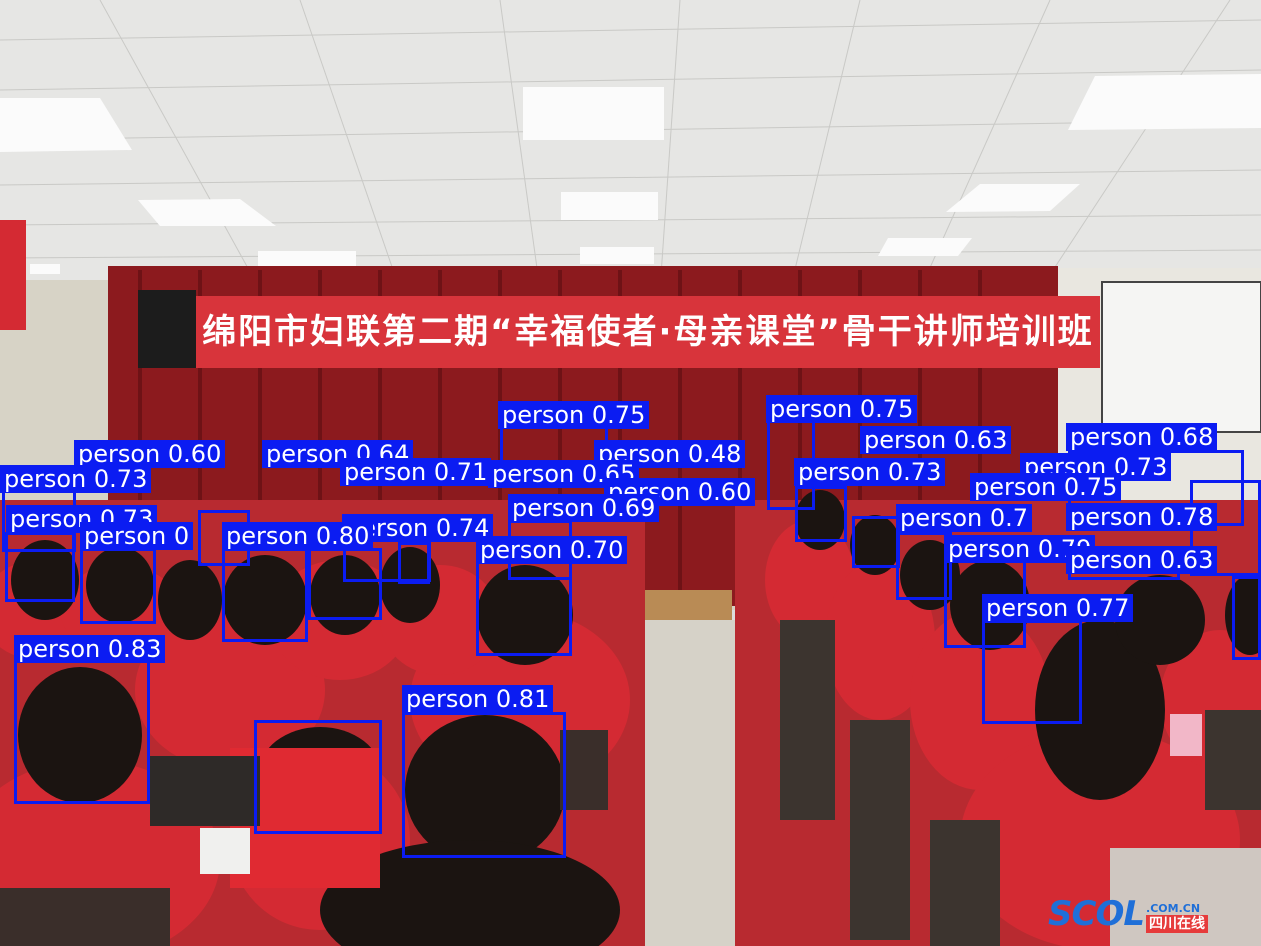  What do you see at coordinates (1142, 437) in the screenshot?
I see `detection-label: person 0.68` at bounding box center [1142, 437].